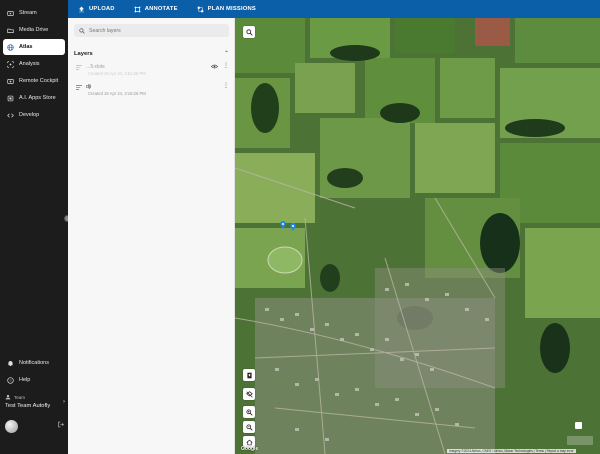  What do you see at coordinates (578, 425) in the screenshot?
I see `fullscreen-icon` at bounding box center [578, 425].